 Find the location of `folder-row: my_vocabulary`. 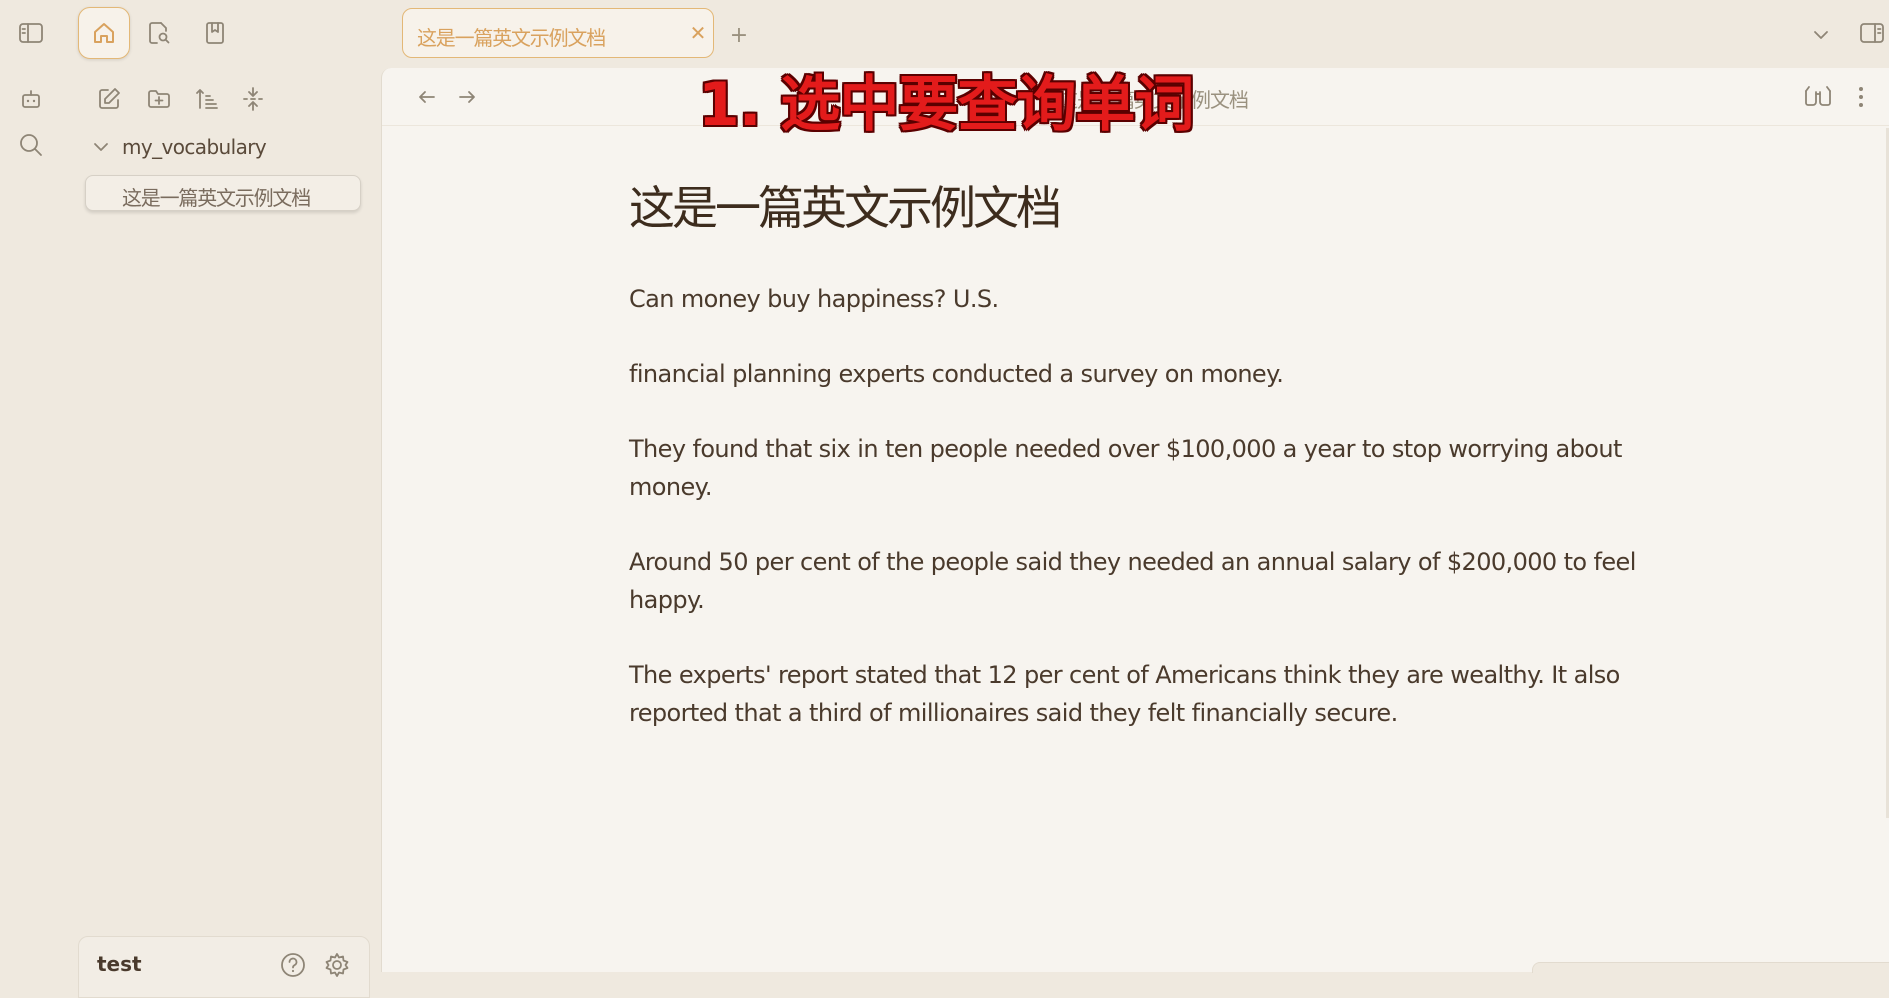

folder-row: my_vocabulary is located at coordinates (179, 147).